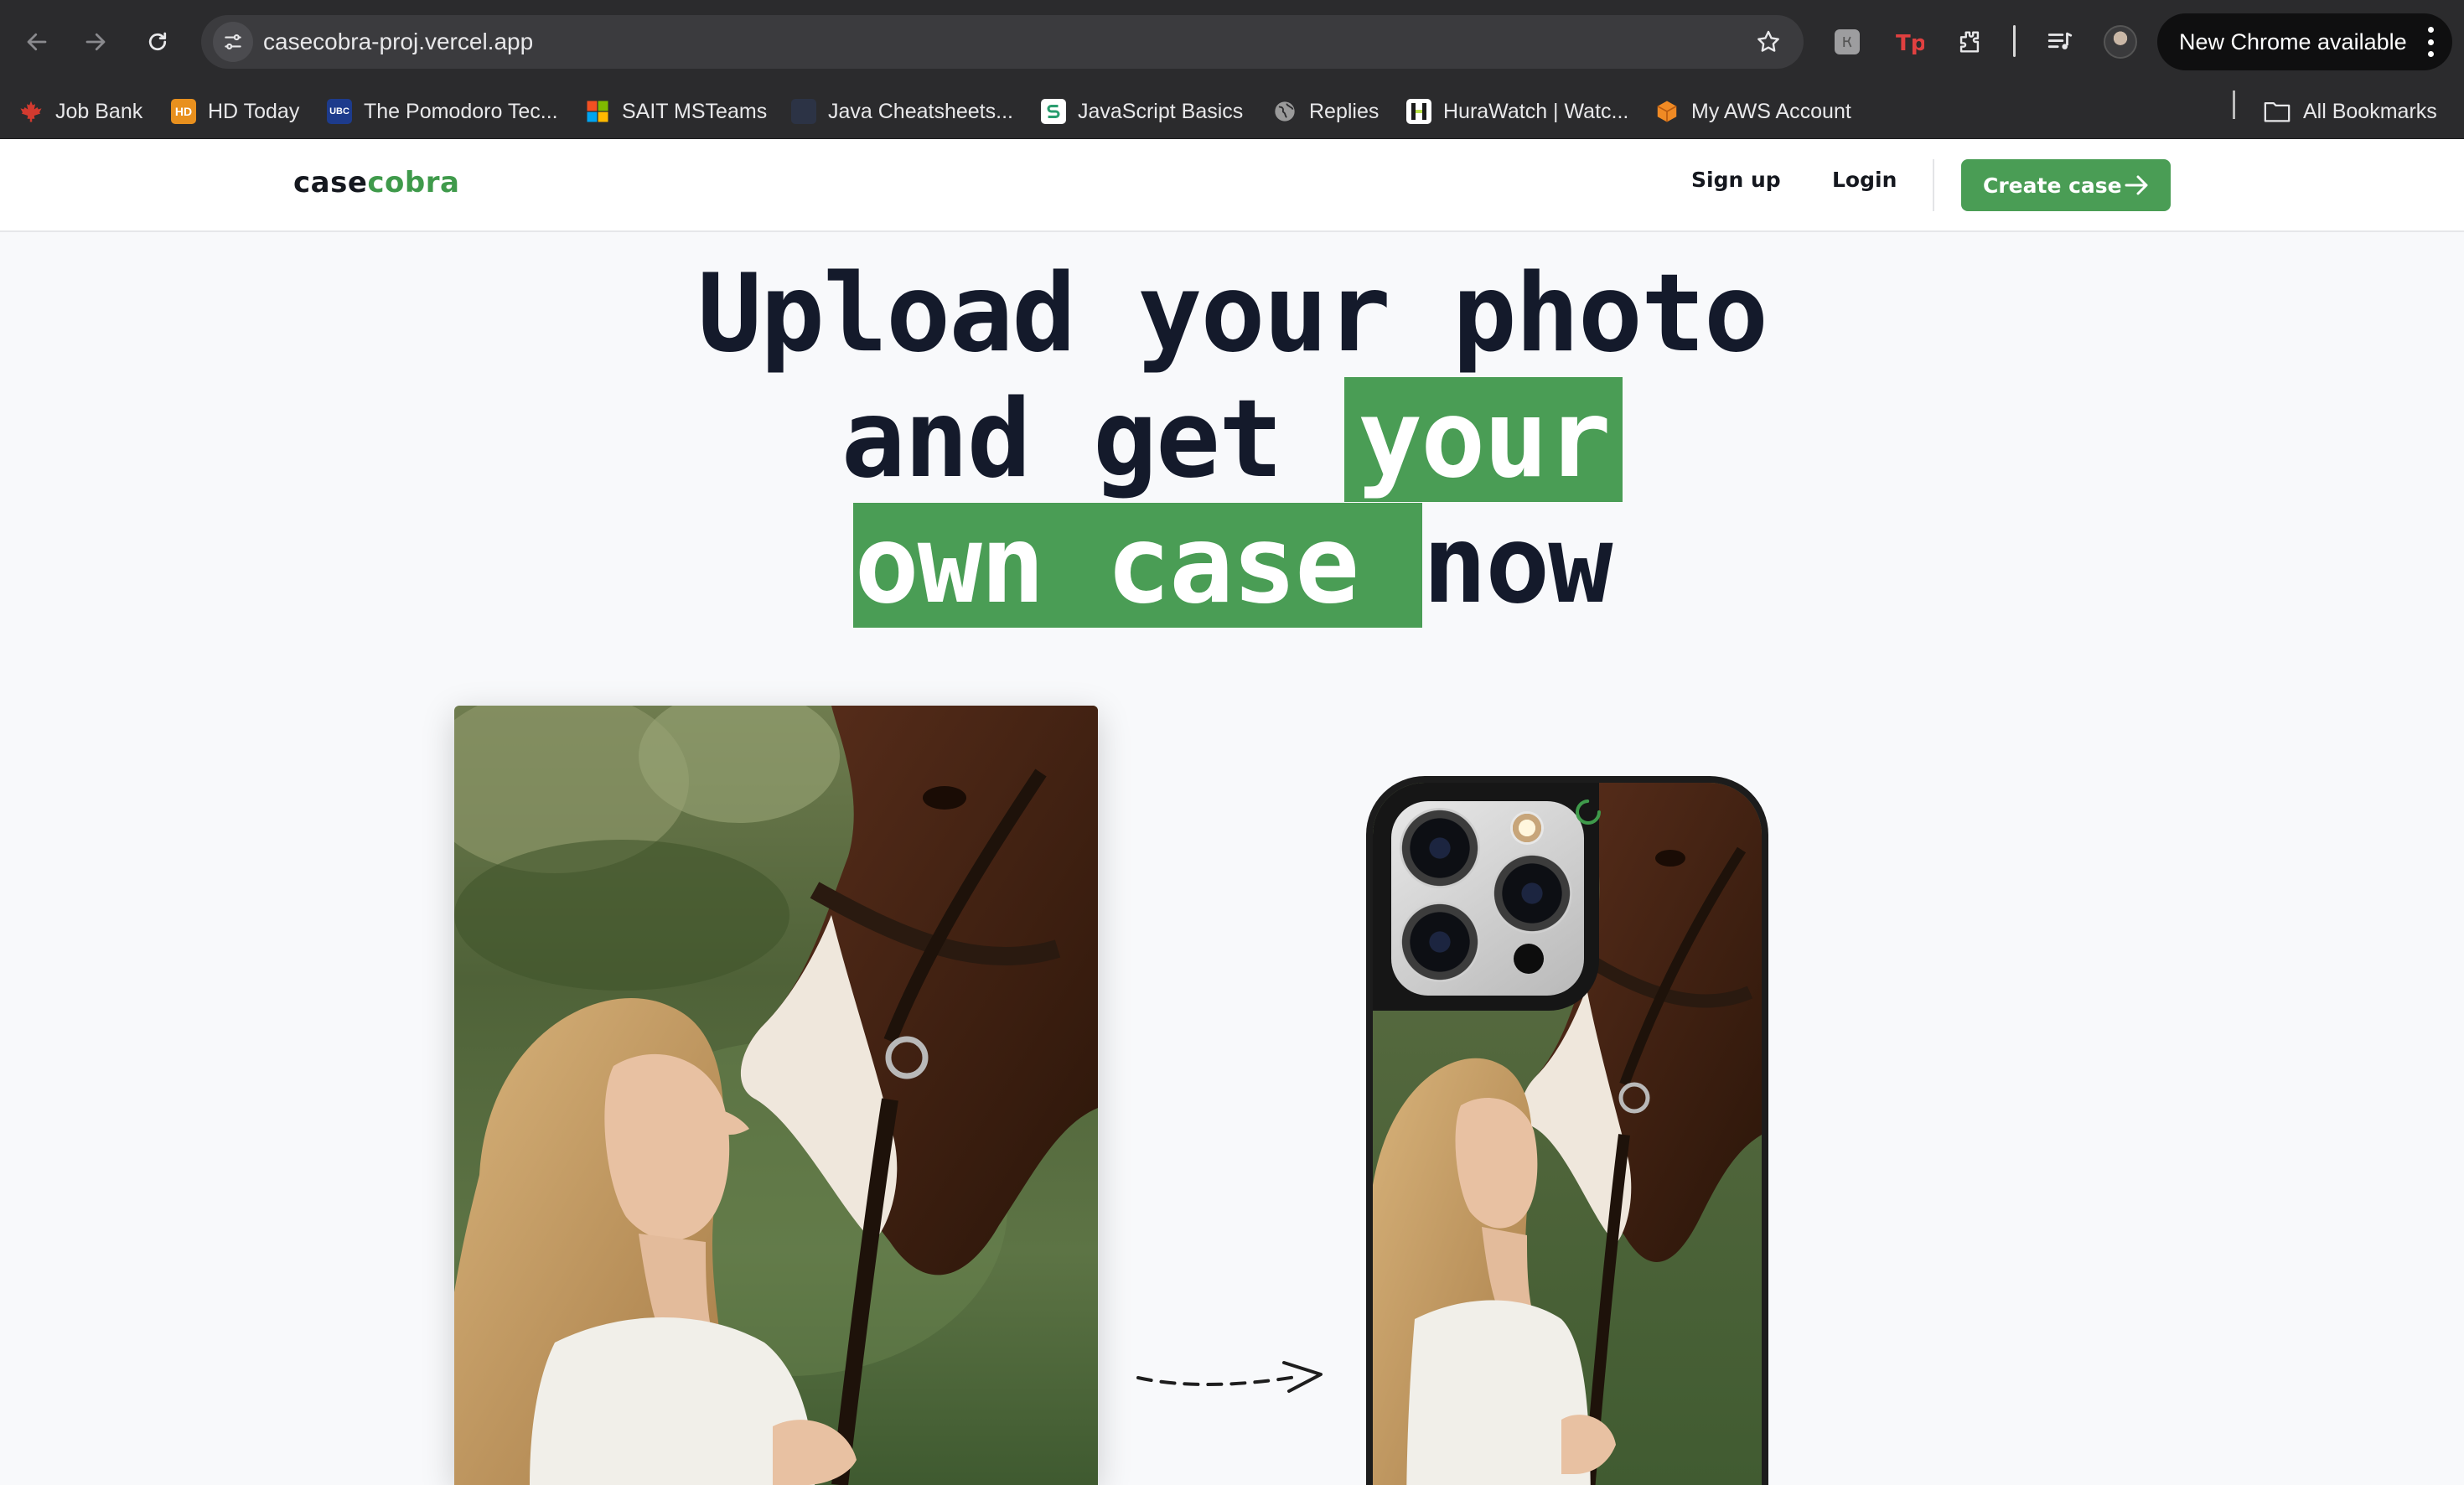  I want to click on nav-divider, so click(1933, 185).